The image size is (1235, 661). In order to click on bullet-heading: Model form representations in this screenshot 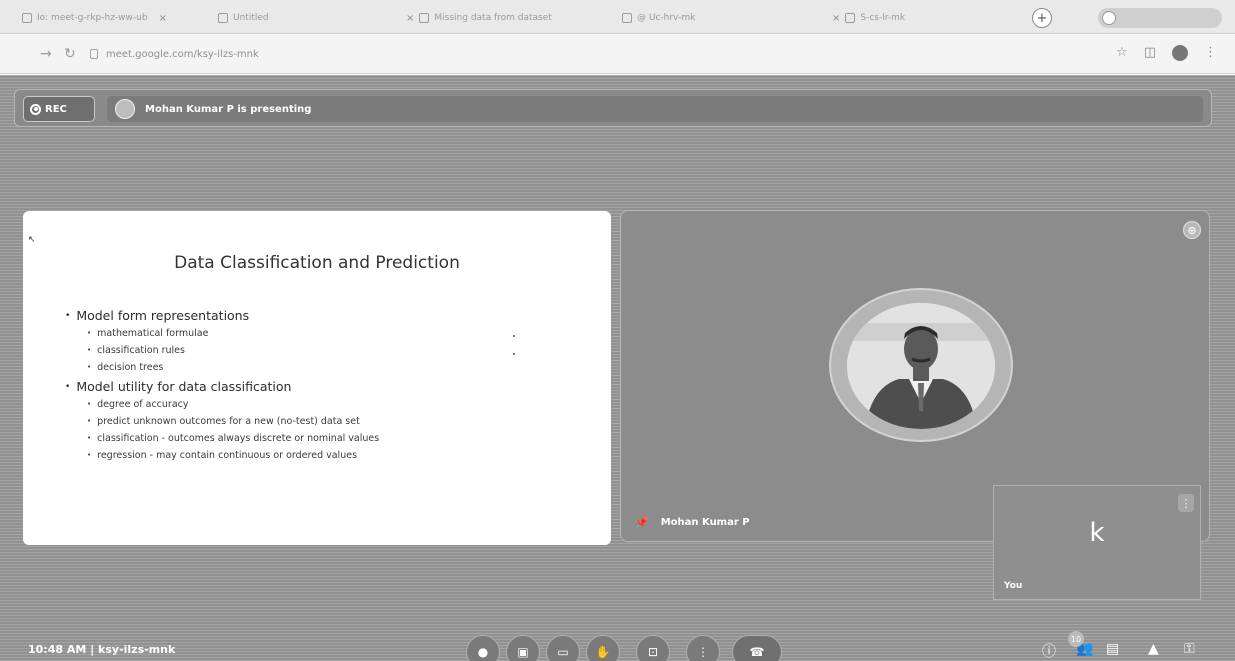, I will do `click(330, 316)`.